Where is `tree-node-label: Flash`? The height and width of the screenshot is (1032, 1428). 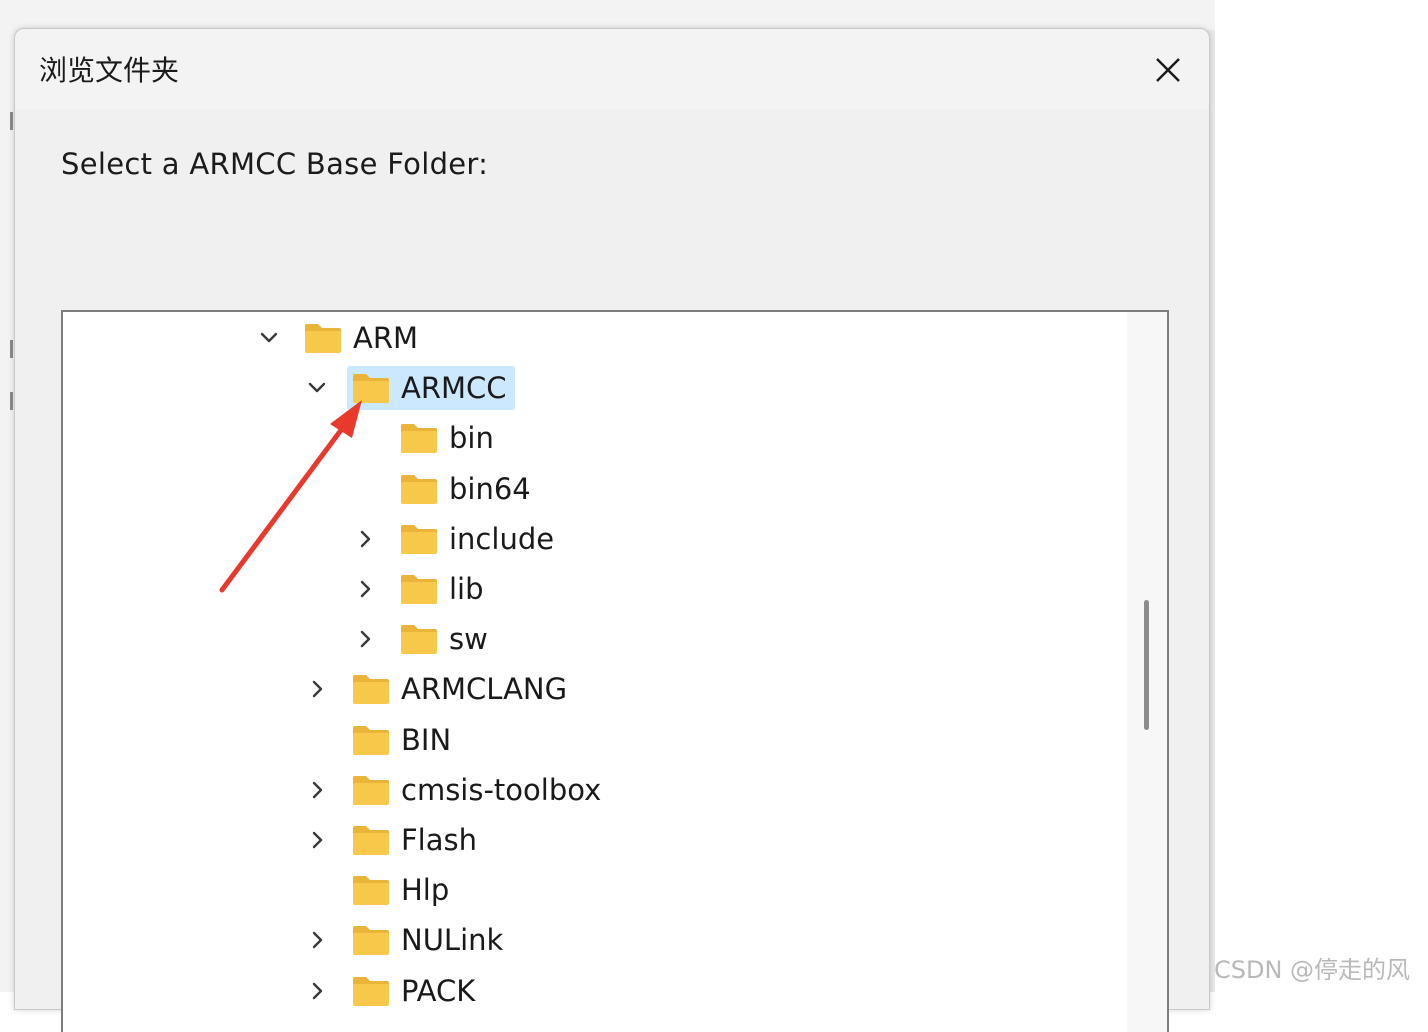 tree-node-label: Flash is located at coordinates (439, 840).